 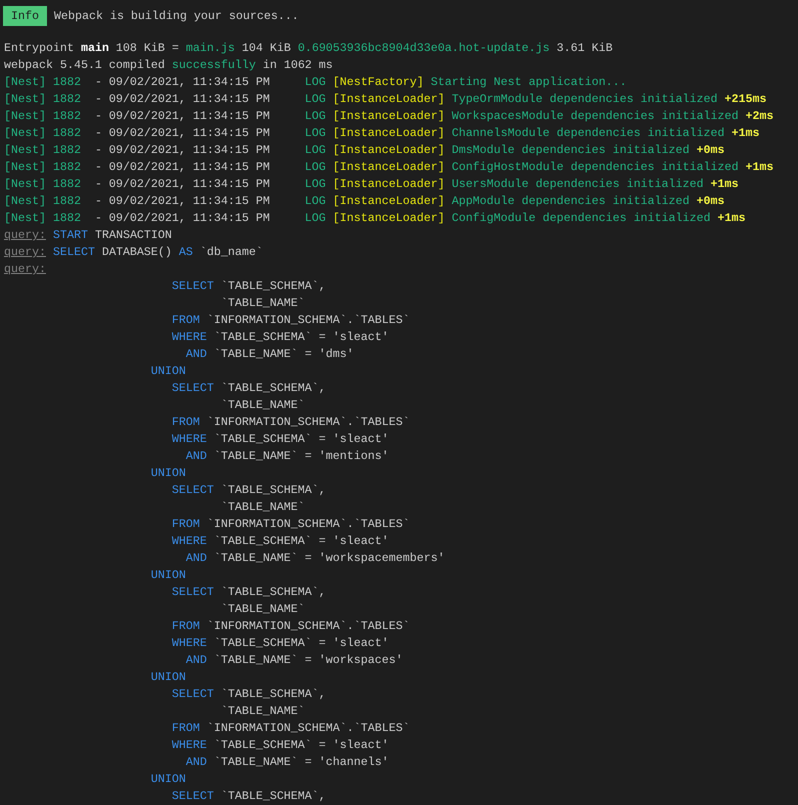 I want to click on log-line: [Nest] 1882 - 09/02/2021, 11:34:15 PM LOG [InstanceLoader] WorkspacesModule dependencies initialized +2ms, so click(x=389, y=116).